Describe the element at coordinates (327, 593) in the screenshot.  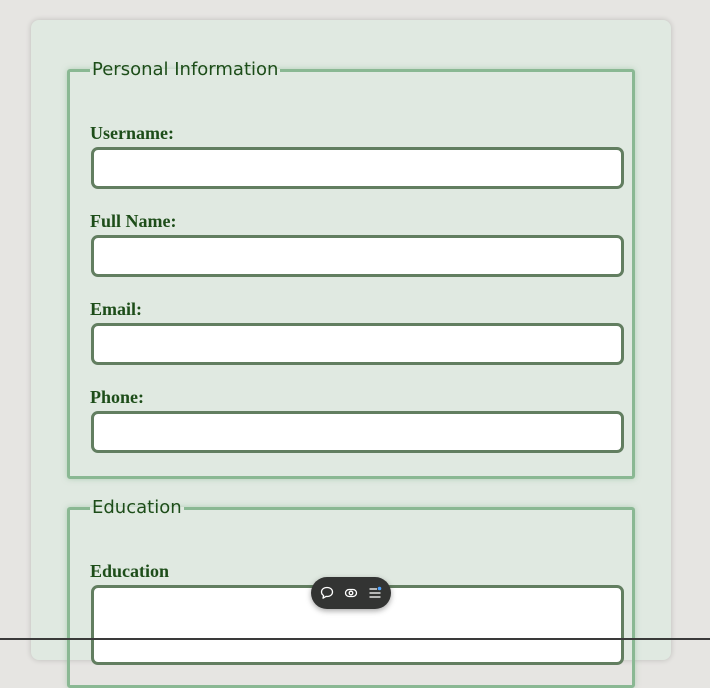
I see `comment-icon` at that location.